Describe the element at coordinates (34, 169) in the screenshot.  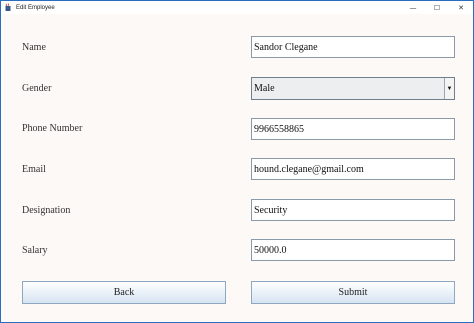
I see `email-label: Email` at that location.